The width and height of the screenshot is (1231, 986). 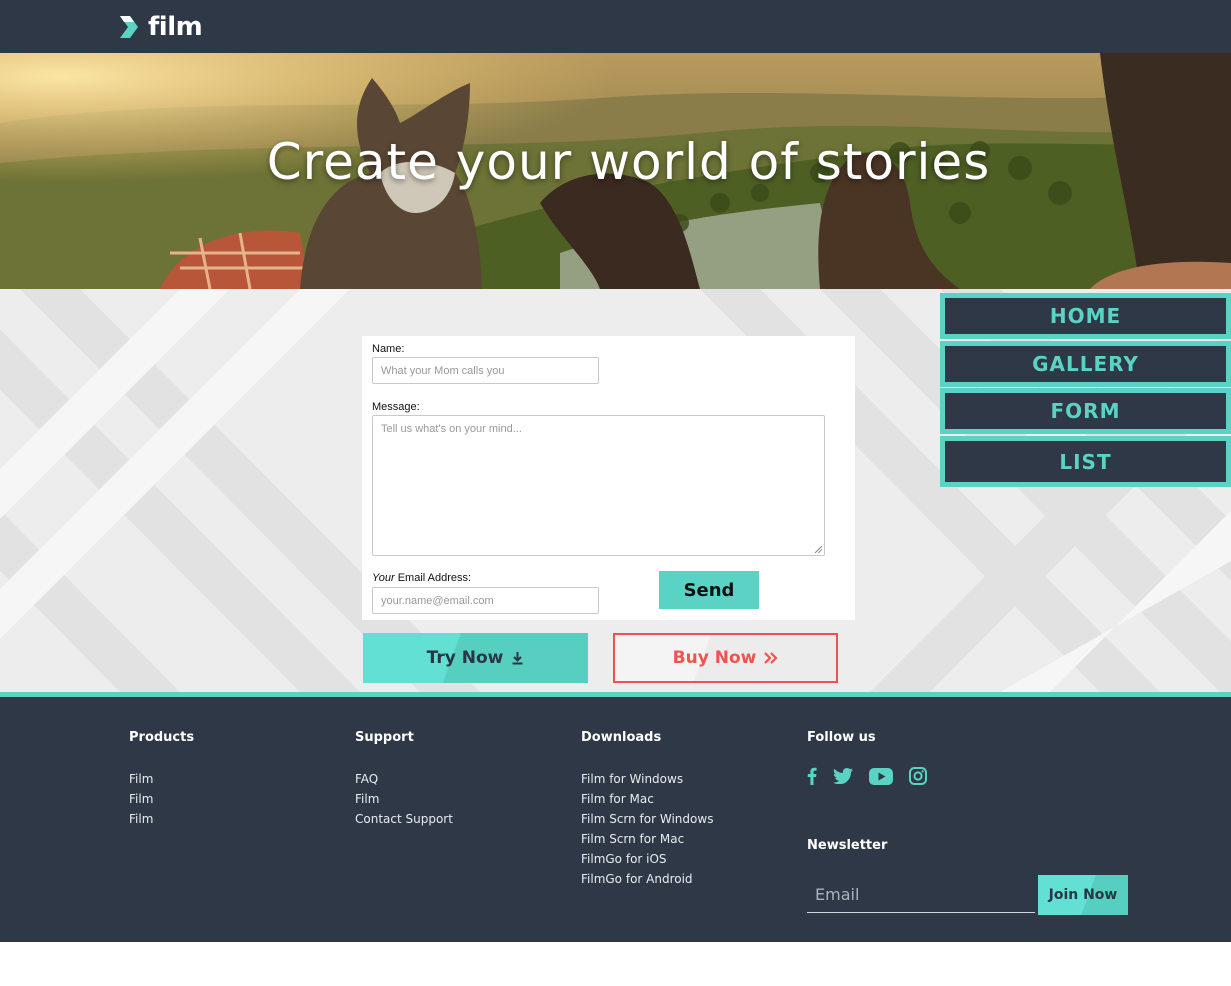 I want to click on buy-now-label: Buy Now, so click(x=714, y=658).